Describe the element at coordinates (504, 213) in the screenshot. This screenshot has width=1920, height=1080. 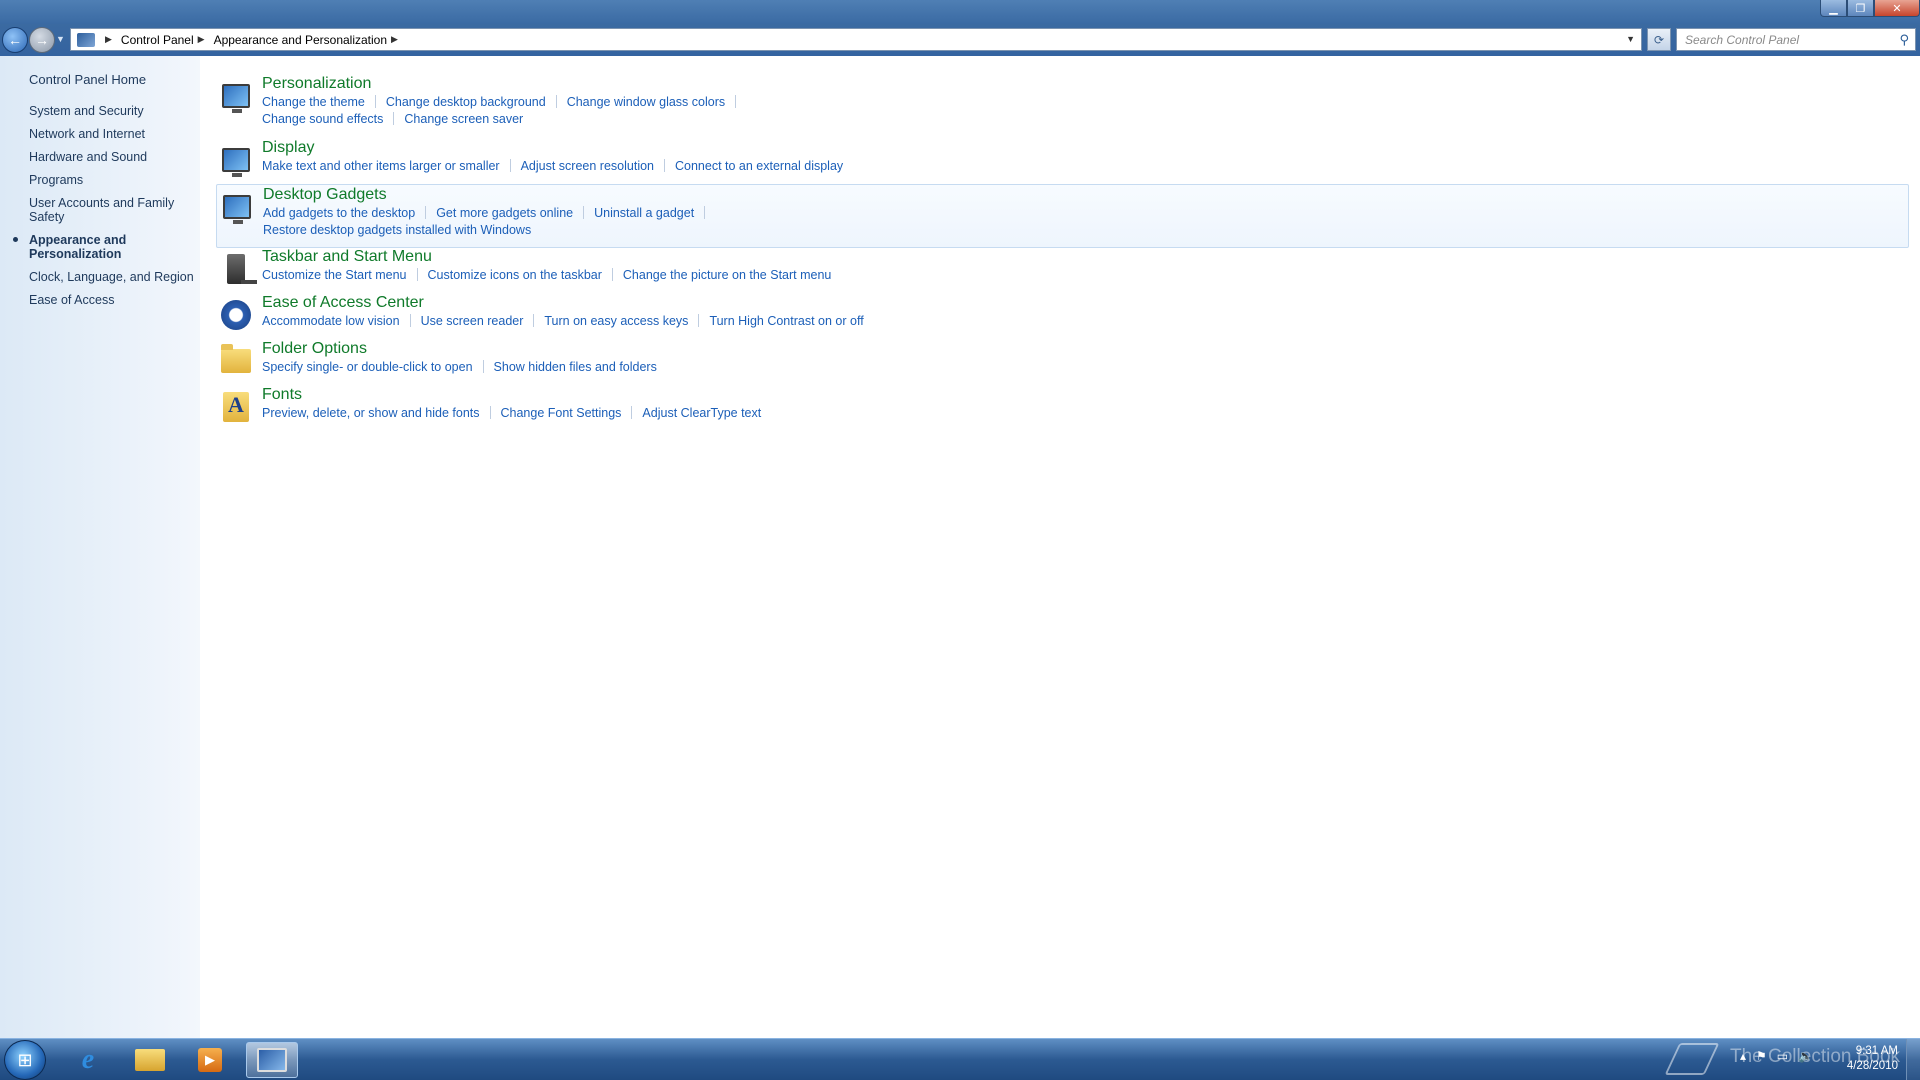
I see `link-get-more-gadgets: Get more gadgets online` at that location.